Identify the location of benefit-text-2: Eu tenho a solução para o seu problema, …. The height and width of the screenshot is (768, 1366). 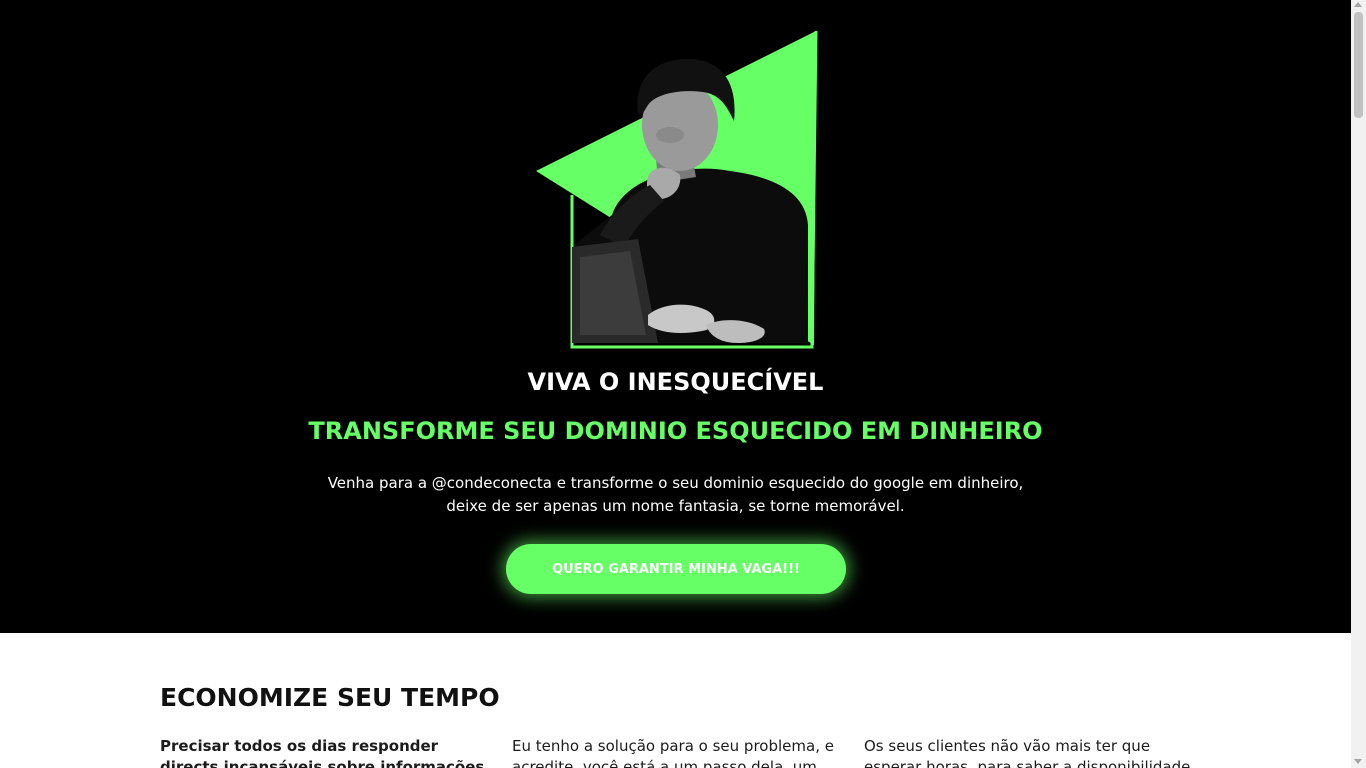
(673, 752).